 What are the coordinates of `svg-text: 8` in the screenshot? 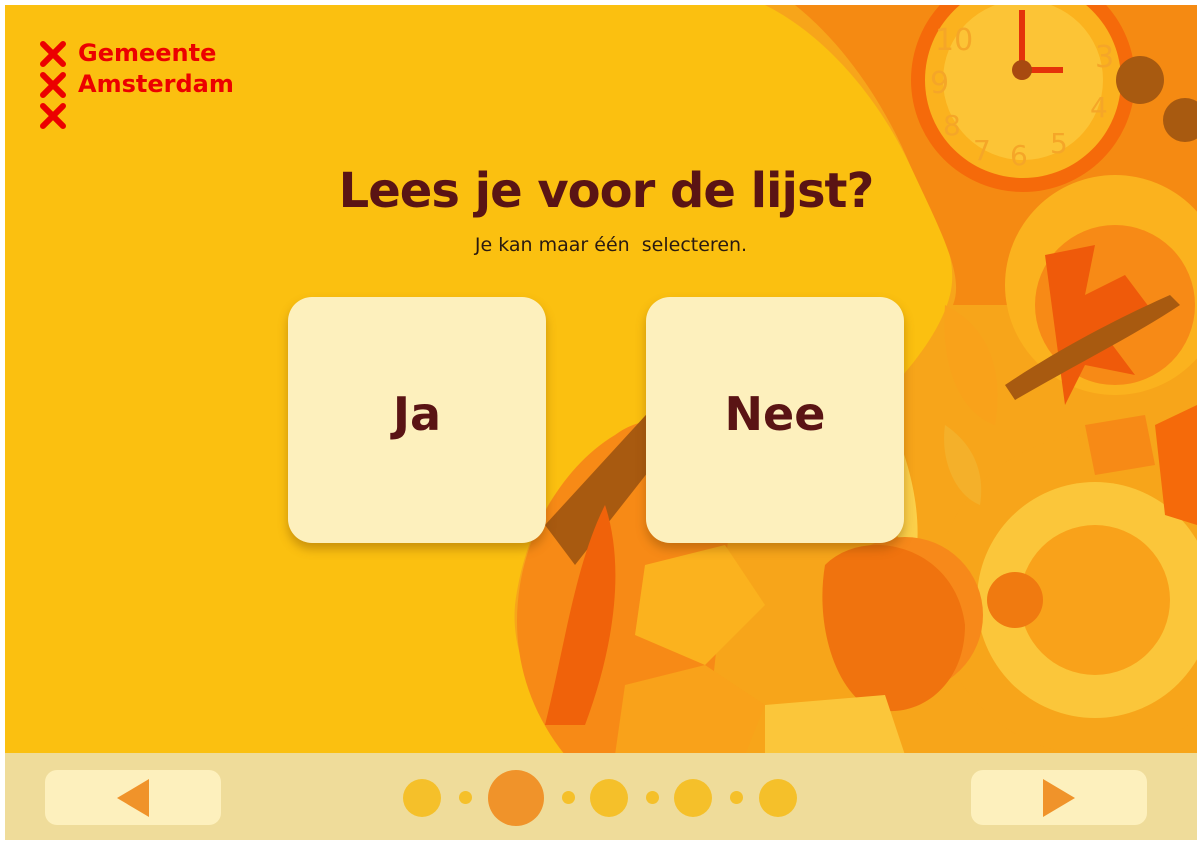 It's located at (952, 125).